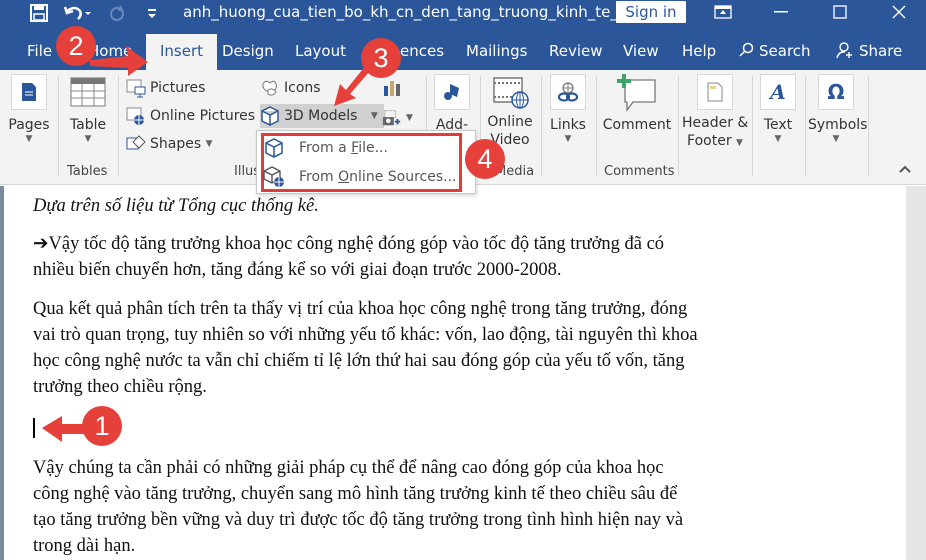  I want to click on icons-icon, so click(270, 88).